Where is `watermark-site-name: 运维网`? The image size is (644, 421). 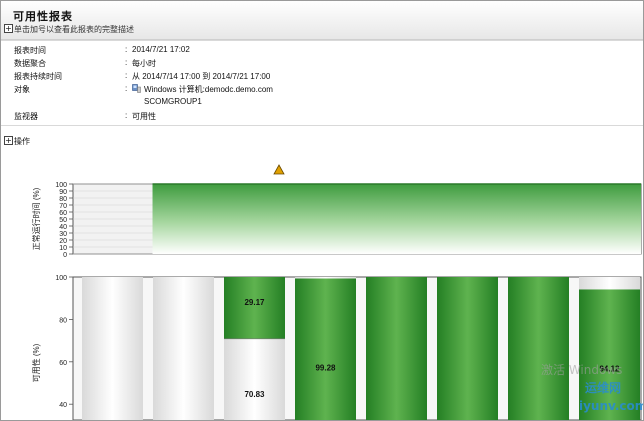 watermark-site-name: 运维网 is located at coordinates (603, 388).